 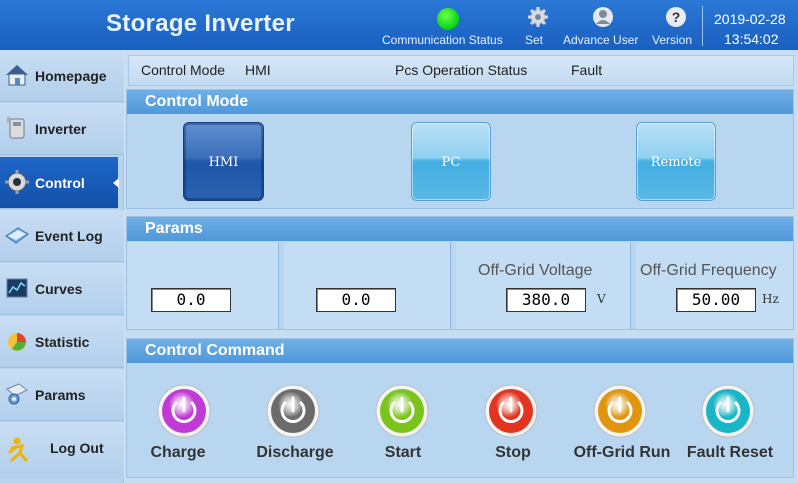 I want to click on mode-hmi-button: HMI, so click(x=223, y=161).